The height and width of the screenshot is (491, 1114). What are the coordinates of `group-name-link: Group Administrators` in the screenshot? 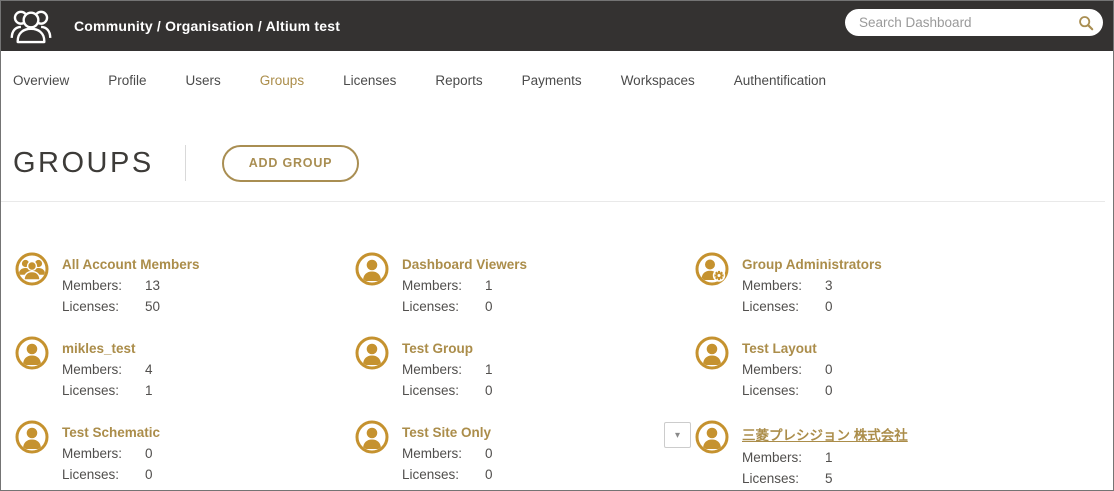 It's located at (812, 264).